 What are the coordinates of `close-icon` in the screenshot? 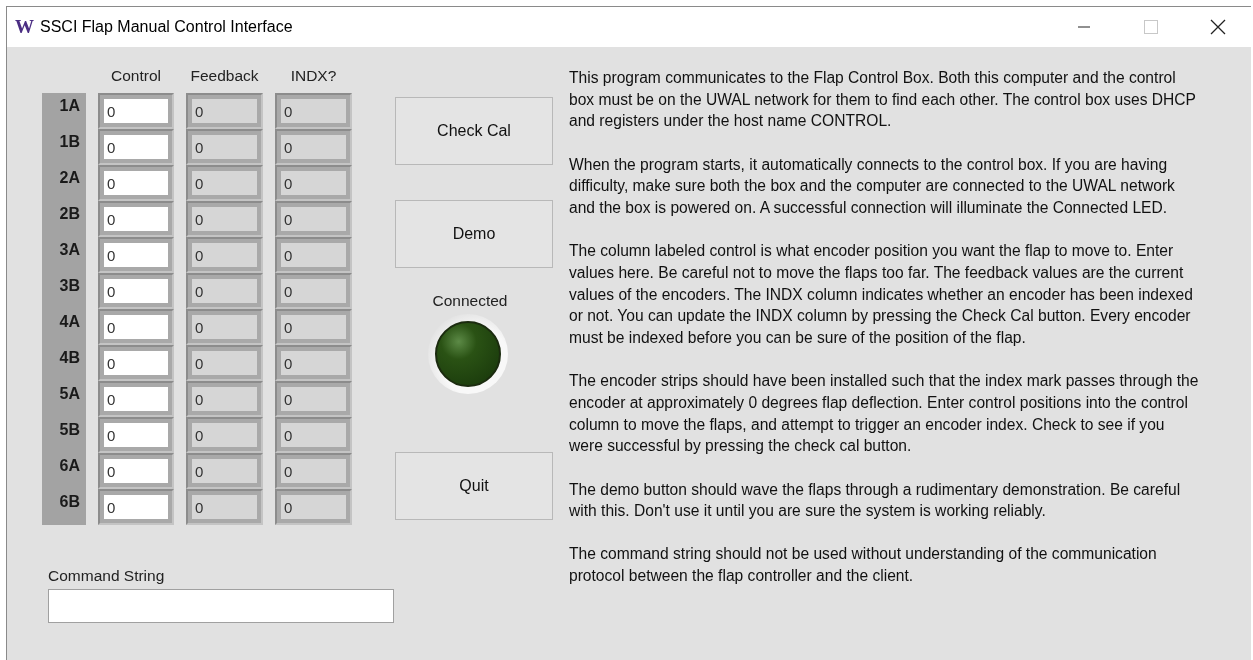 It's located at (1217, 27).